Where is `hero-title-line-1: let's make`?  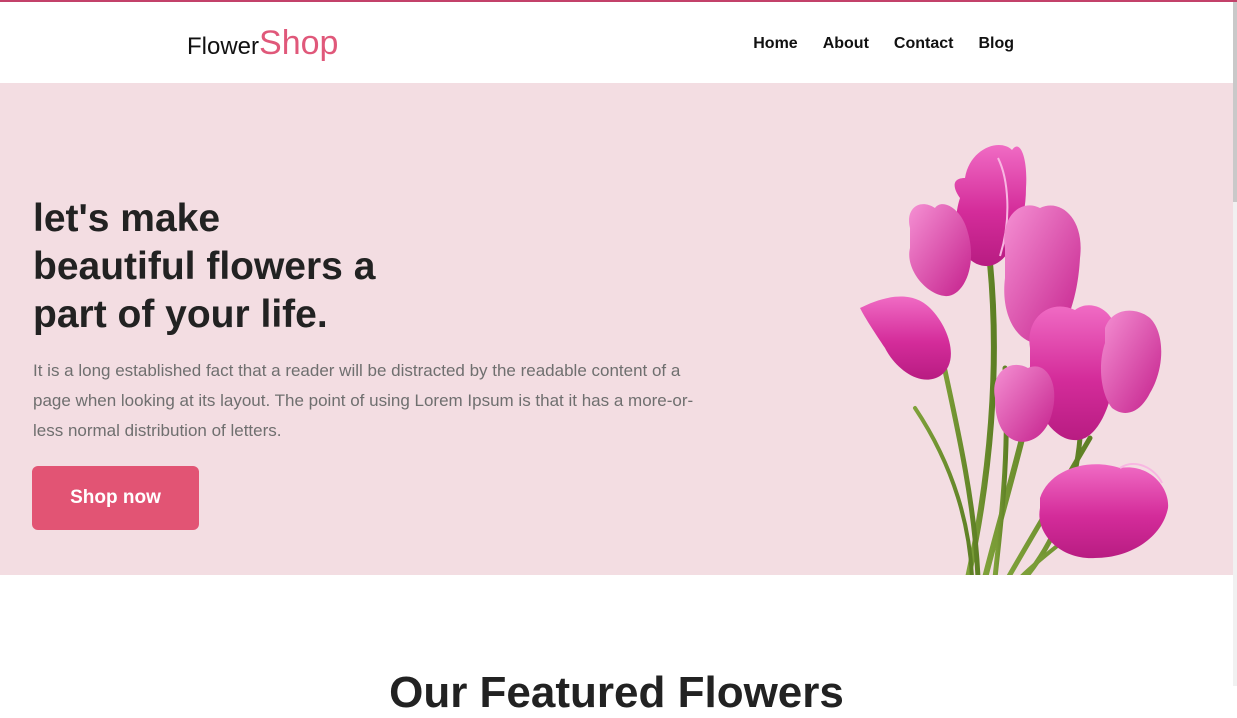
hero-title-line-1: let's make is located at coordinates (127, 218).